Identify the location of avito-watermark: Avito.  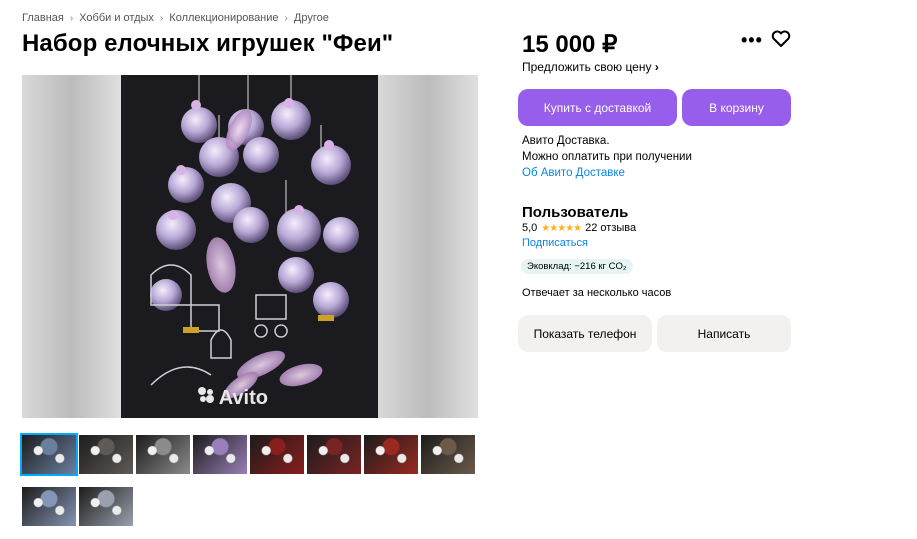
(232, 398).